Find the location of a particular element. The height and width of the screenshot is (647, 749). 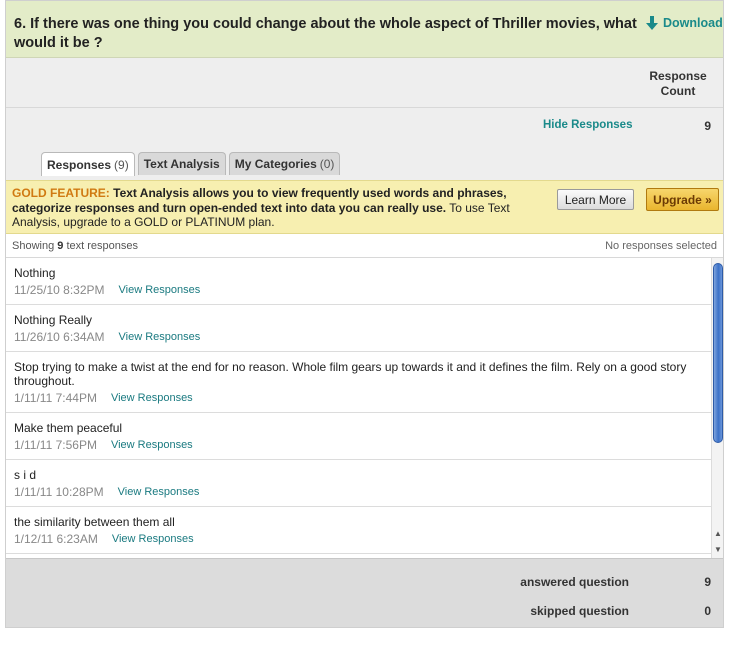

showing-suffix: text responses is located at coordinates (102, 246).